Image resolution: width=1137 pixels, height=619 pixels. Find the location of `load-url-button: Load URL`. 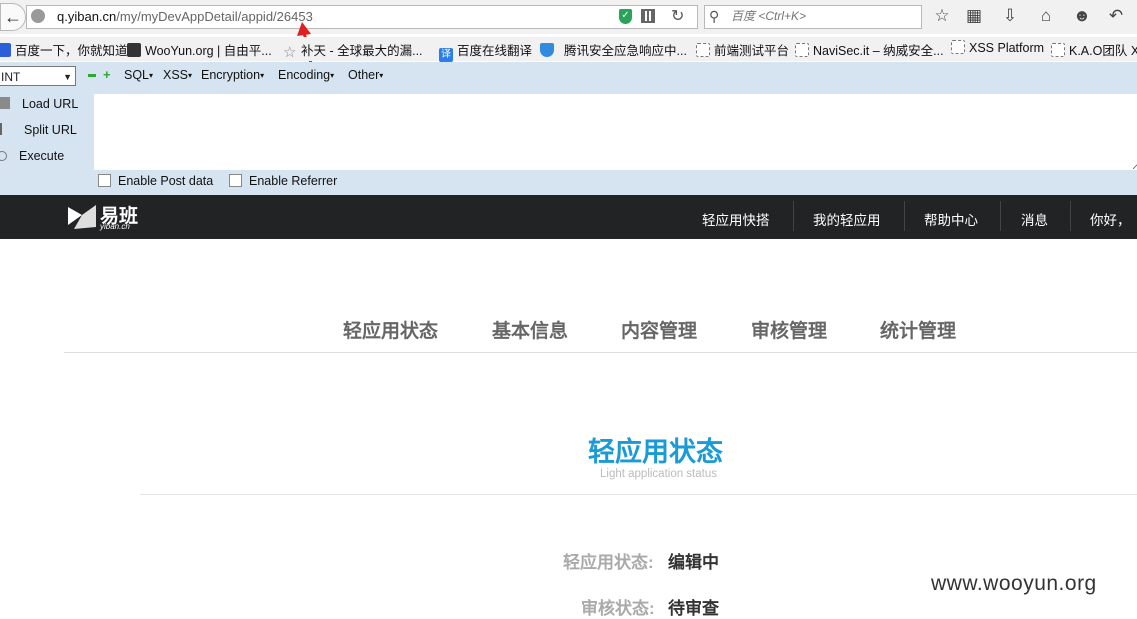

load-url-button: Load URL is located at coordinates (39, 104).